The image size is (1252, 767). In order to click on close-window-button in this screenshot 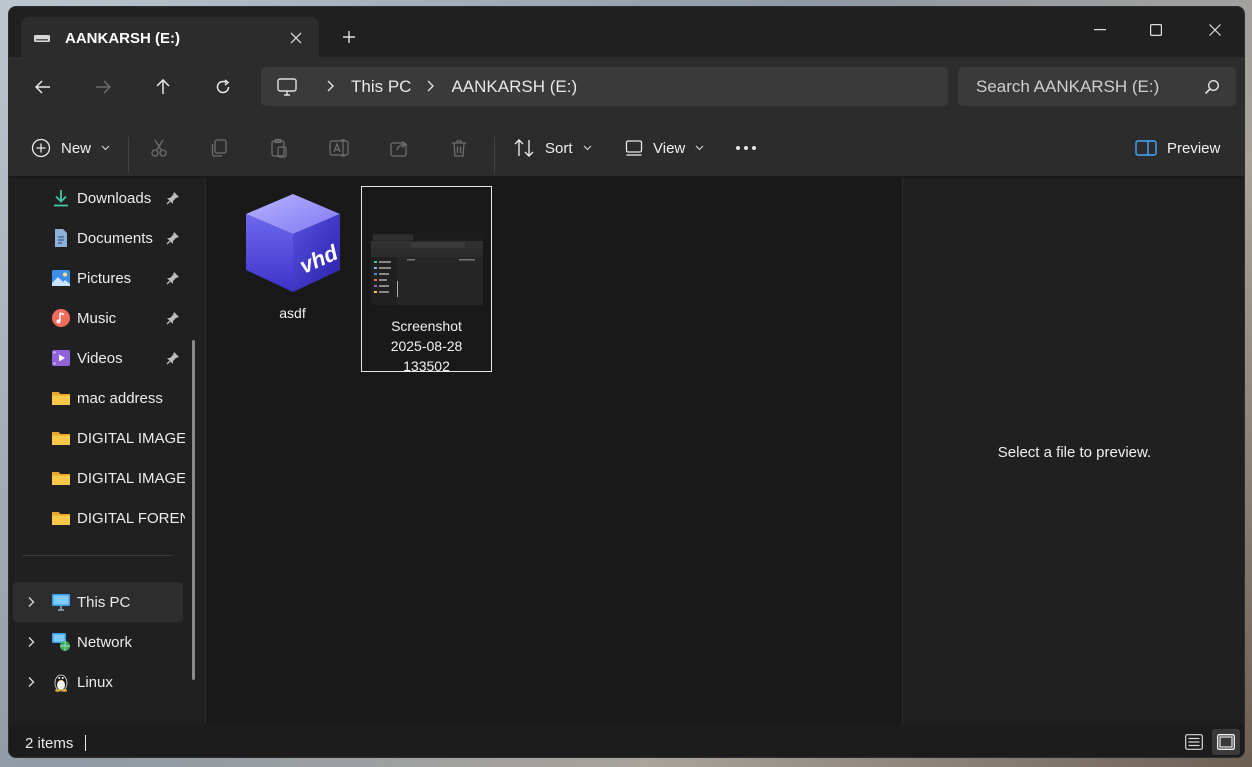, I will do `click(1215, 30)`.